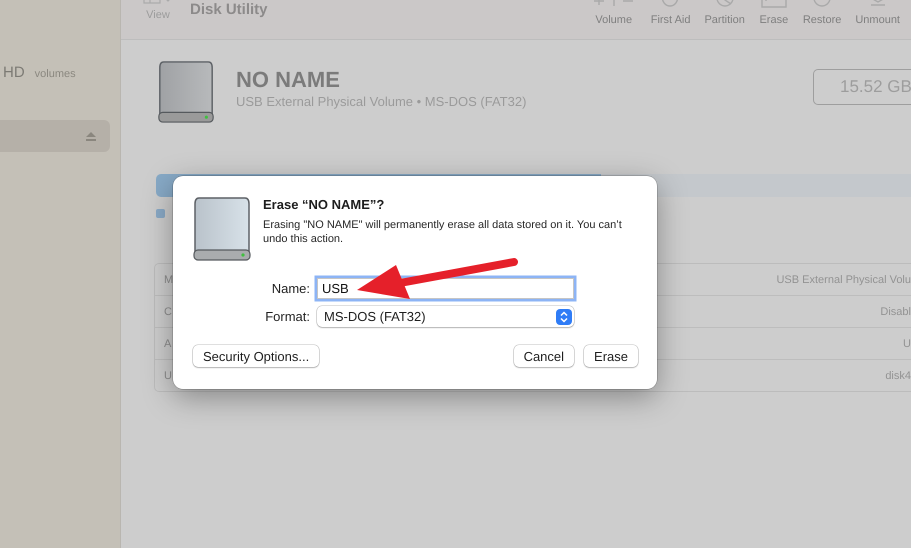  What do you see at coordinates (443, 232) in the screenshot?
I see `dialog-message: Erasing "NO NAME" will permanently erase all data stored on it. You can’t undo this action.` at bounding box center [443, 232].